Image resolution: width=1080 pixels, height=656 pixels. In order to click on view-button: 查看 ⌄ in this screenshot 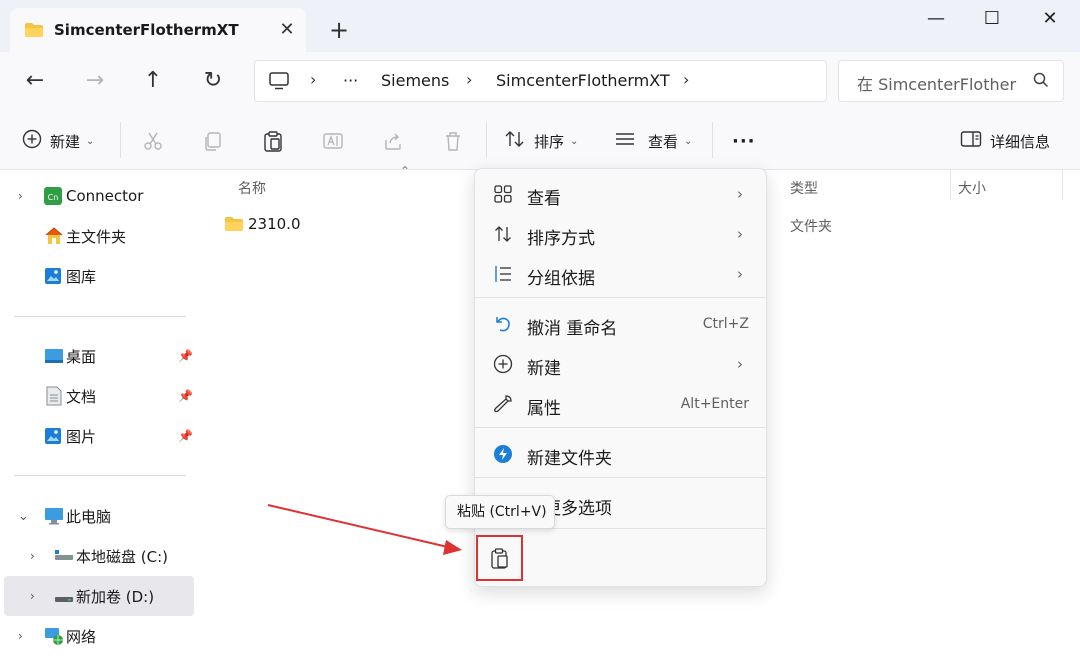, I will do `click(653, 141)`.